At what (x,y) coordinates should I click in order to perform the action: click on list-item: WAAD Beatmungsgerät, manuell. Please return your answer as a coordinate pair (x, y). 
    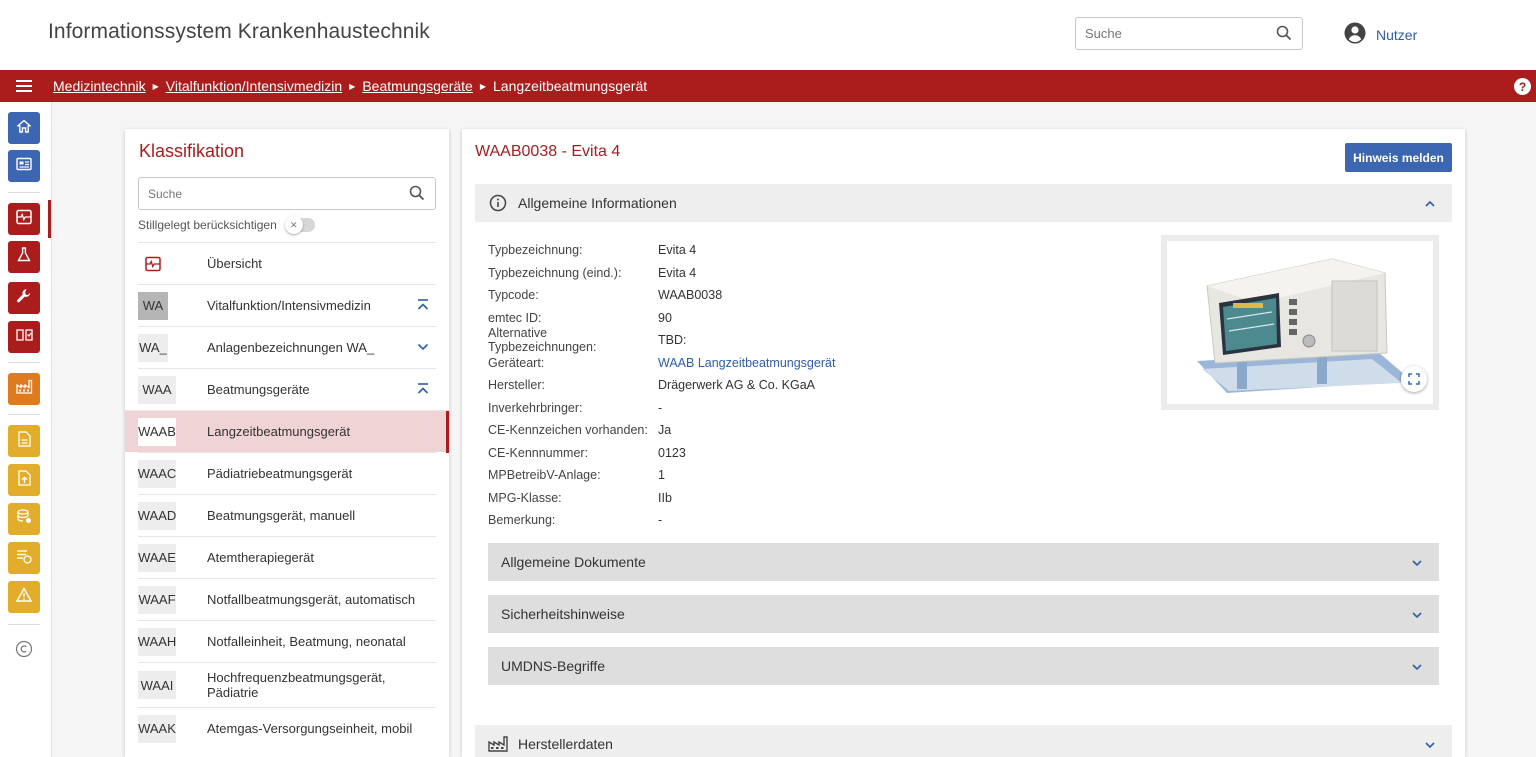
    Looking at the image, I should click on (287, 515).